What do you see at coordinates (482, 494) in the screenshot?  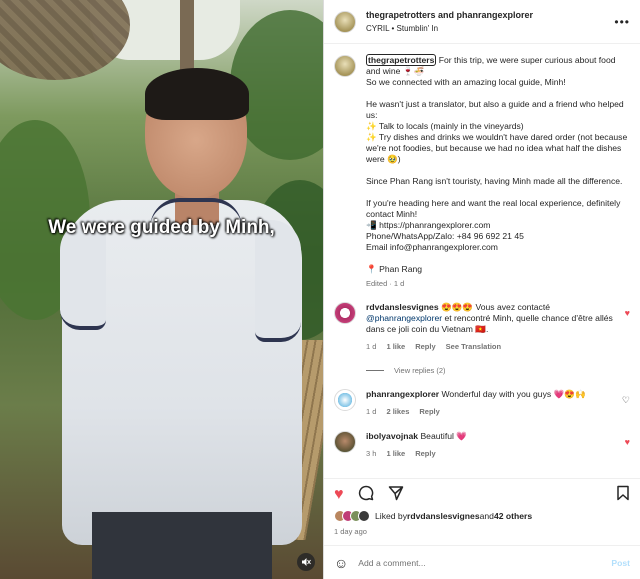 I see `post-actions-bar: ♥` at bounding box center [482, 494].